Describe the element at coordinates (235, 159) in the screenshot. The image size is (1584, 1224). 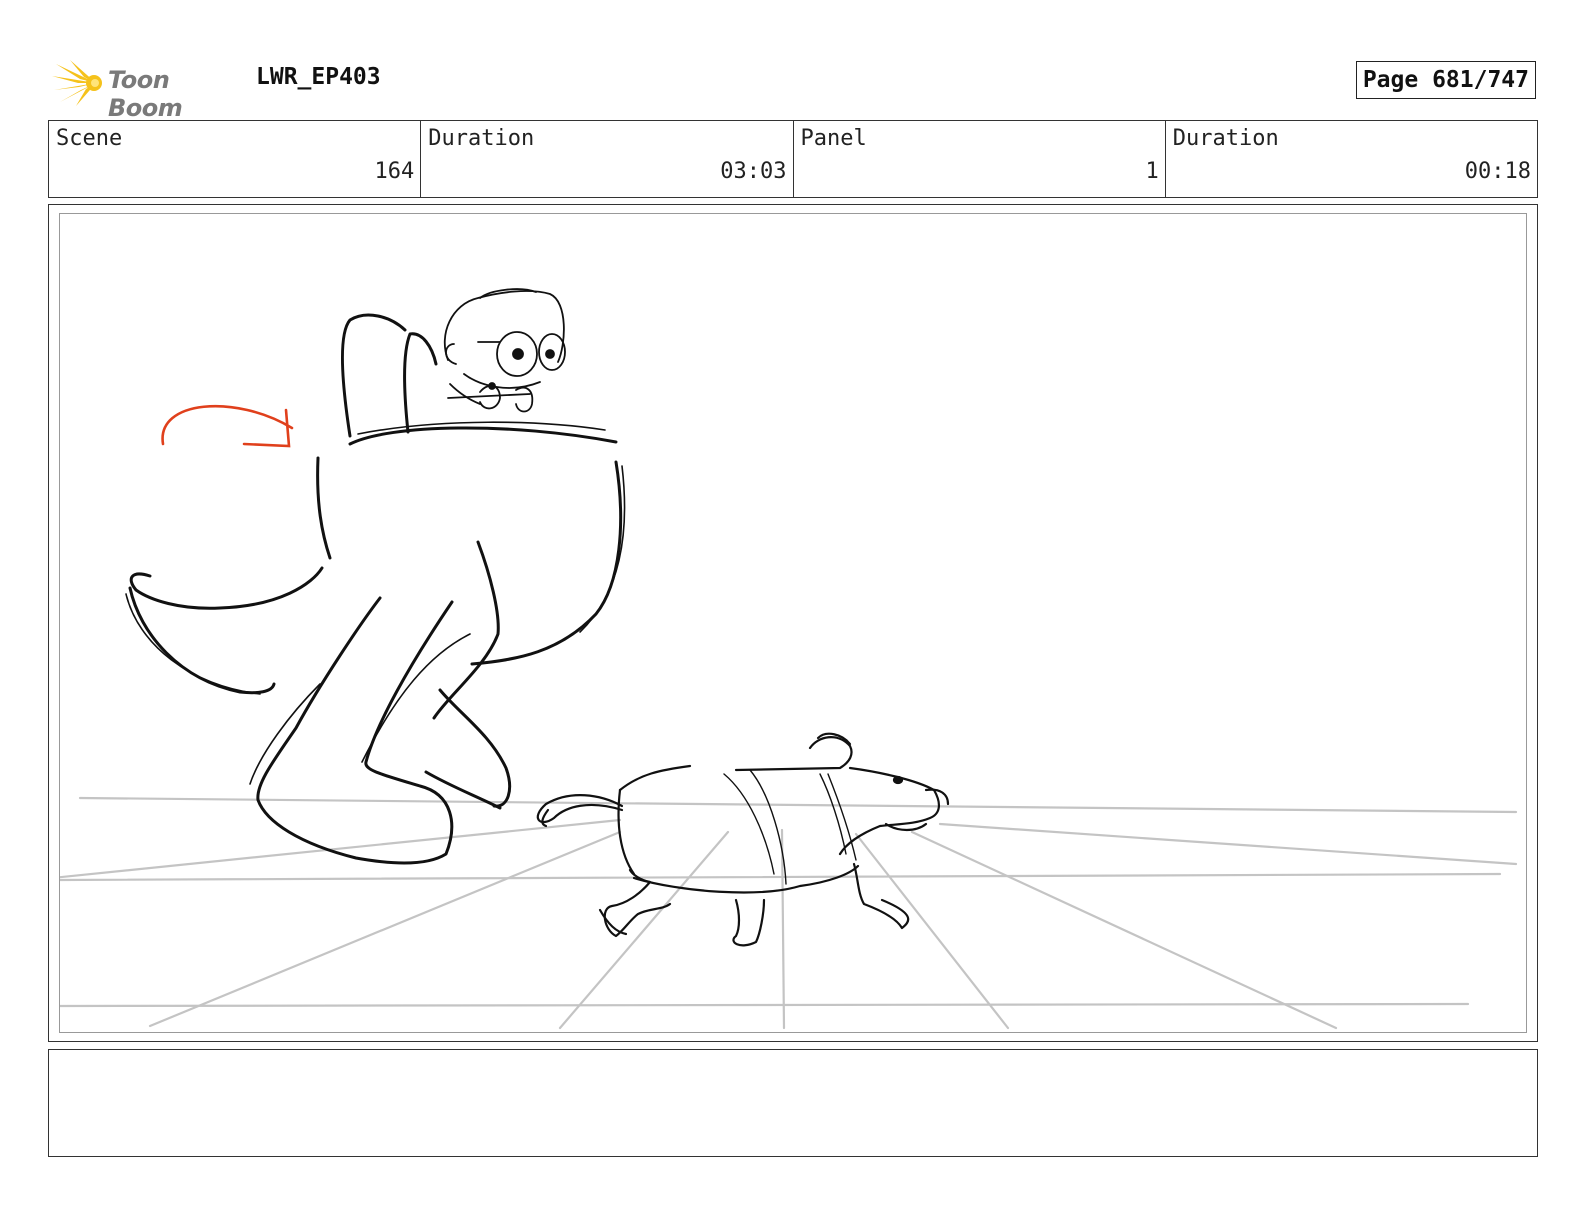
I see `scene-cell: Scene 164` at that location.